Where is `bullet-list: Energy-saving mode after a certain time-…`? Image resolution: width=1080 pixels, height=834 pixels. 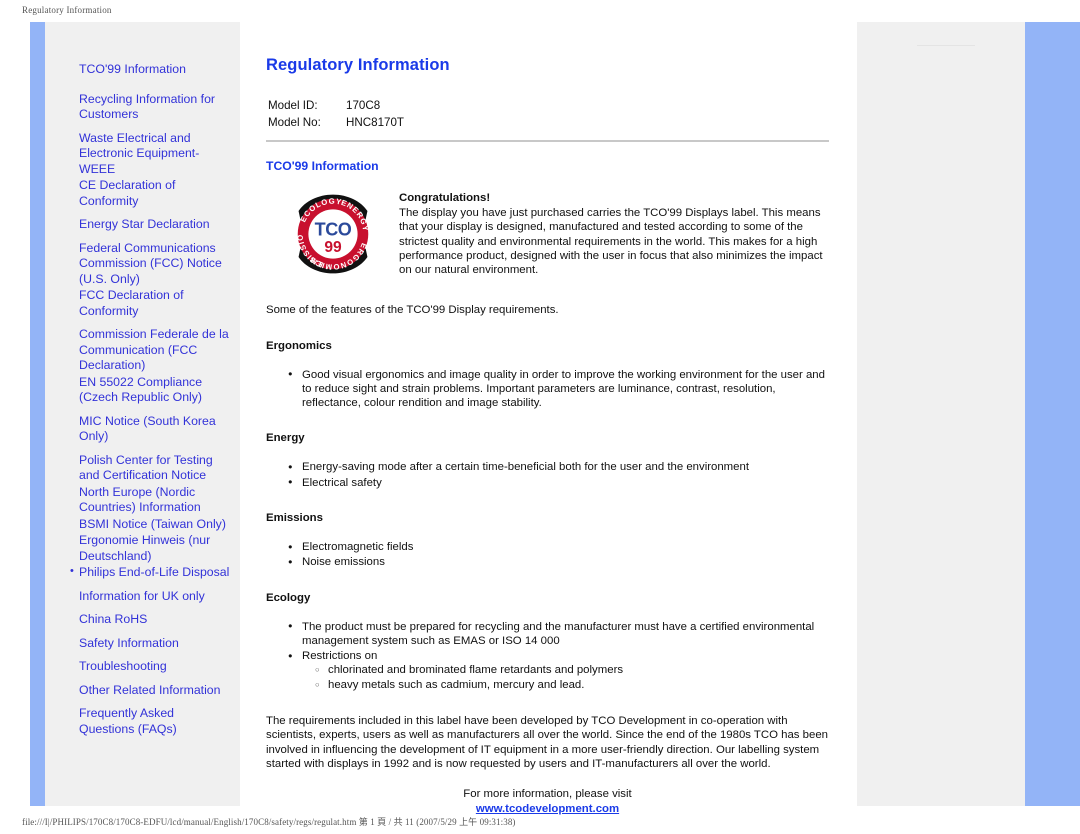
bullet-list: Energy-saving mode after a certain time-… is located at coordinates (547, 475).